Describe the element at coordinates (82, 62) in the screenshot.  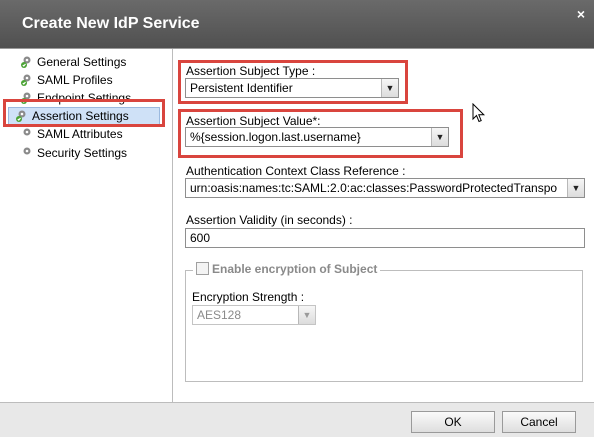
I see `nav-item-label: General Settings` at that location.